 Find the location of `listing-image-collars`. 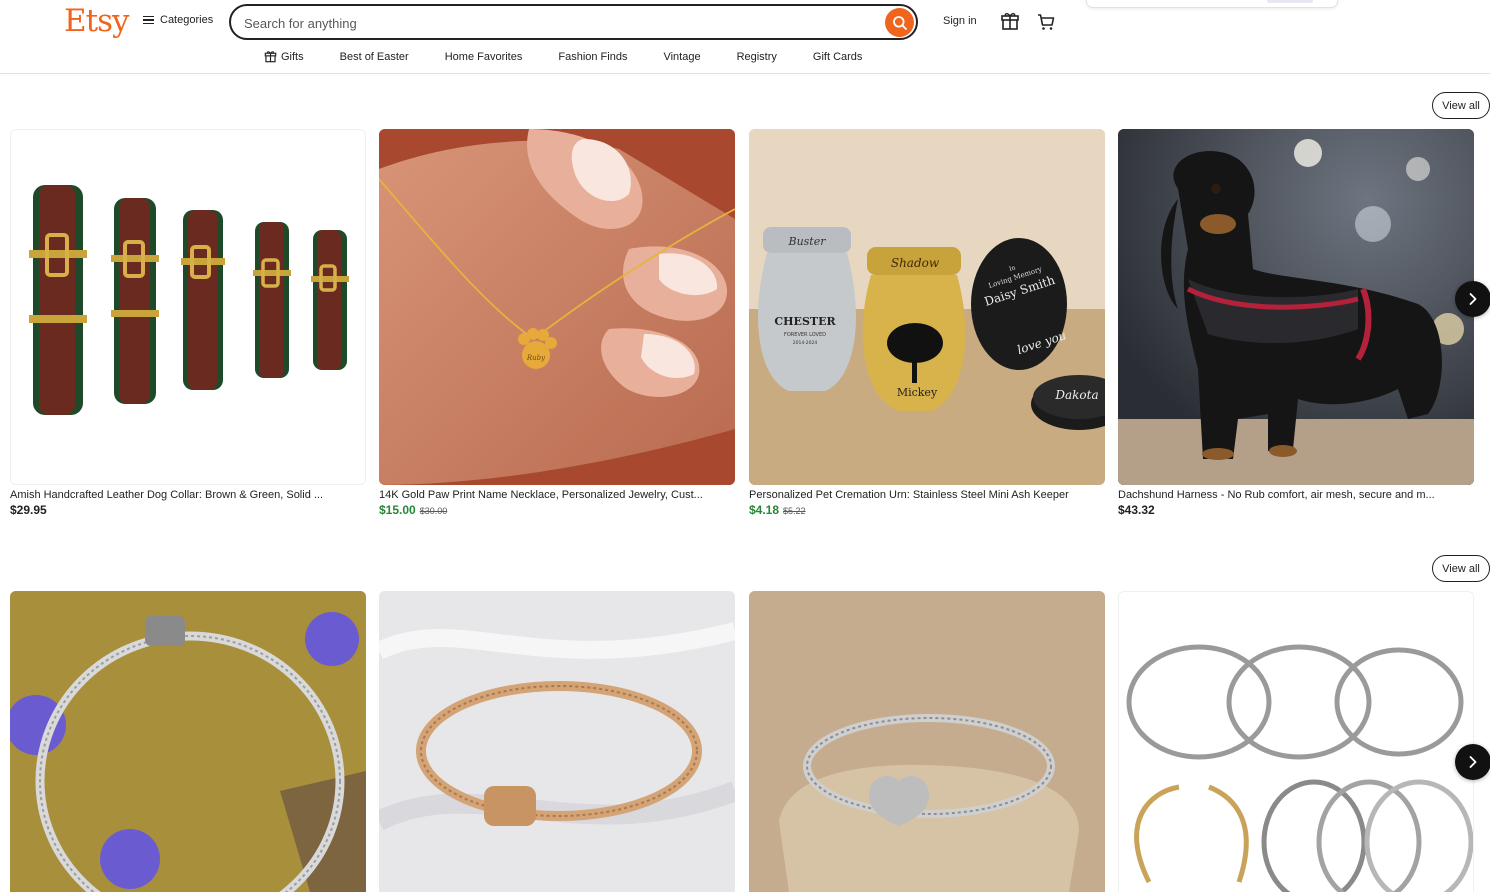

listing-image-collars is located at coordinates (188, 307).